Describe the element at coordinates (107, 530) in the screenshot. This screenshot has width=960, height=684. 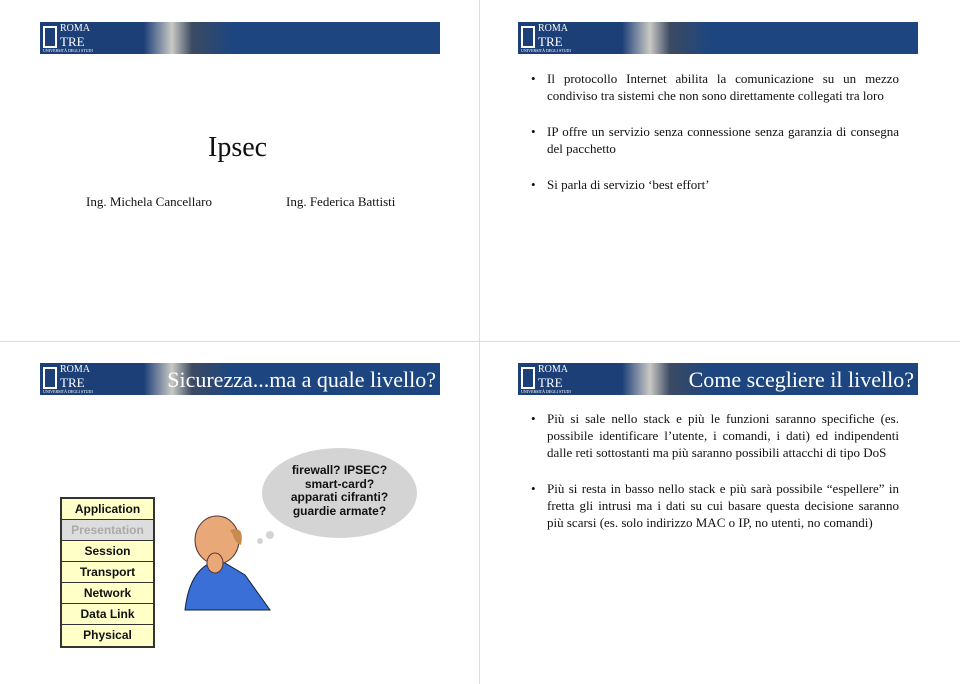
I see `layer-presentation: Presentation` at that location.